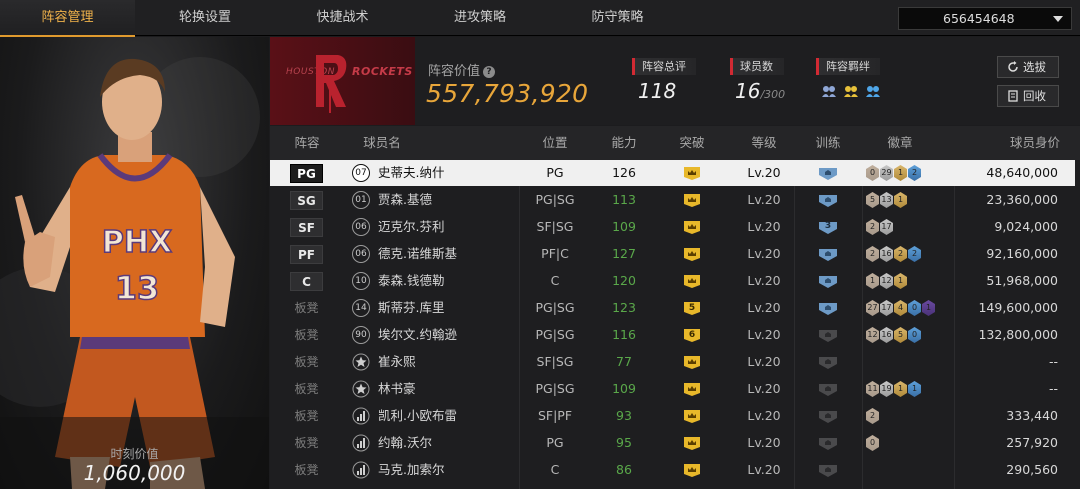 This screenshot has height=489, width=1080. Describe the element at coordinates (692, 335) in the screenshot. I see `breakthrough-crown-icon: 6` at that location.